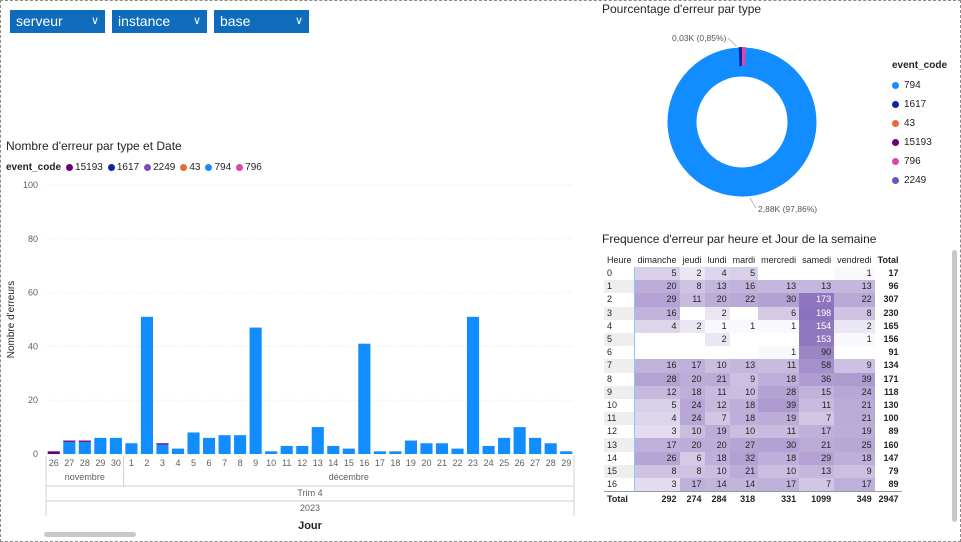 This screenshot has height=542, width=961. I want to click on donut-legend-item: 794, so click(919, 85).